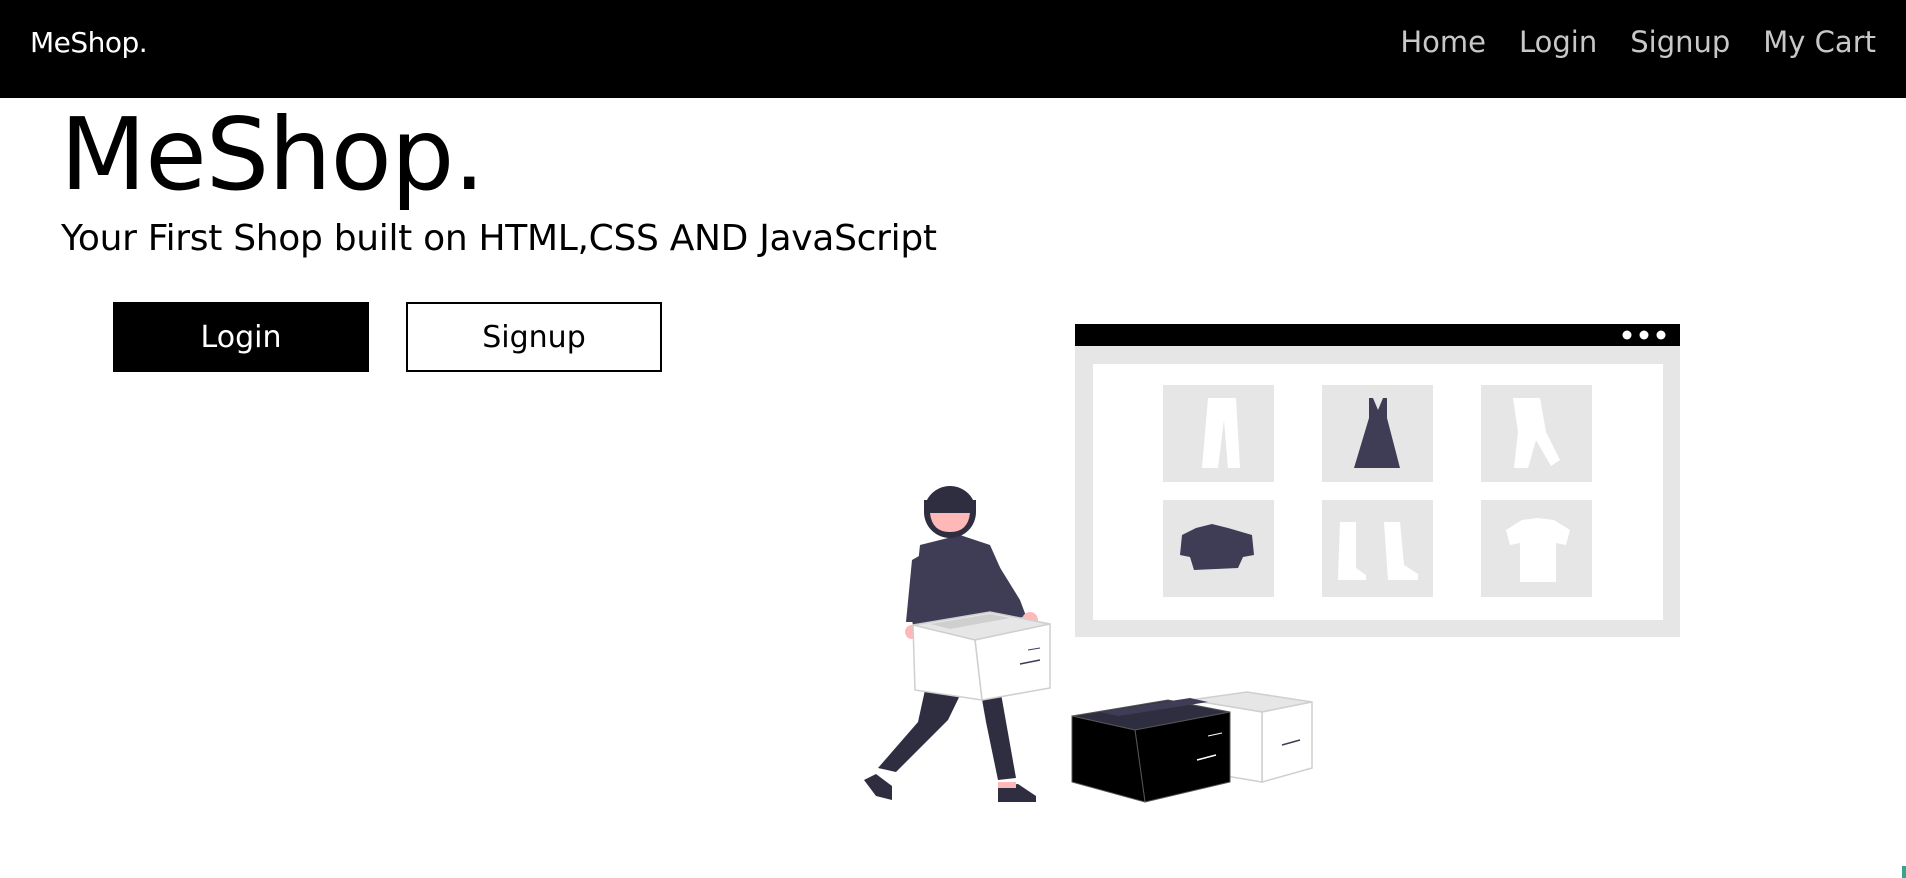 The width and height of the screenshot is (1906, 878). What do you see at coordinates (957, 644) in the screenshot?
I see `person-carrying-box` at bounding box center [957, 644].